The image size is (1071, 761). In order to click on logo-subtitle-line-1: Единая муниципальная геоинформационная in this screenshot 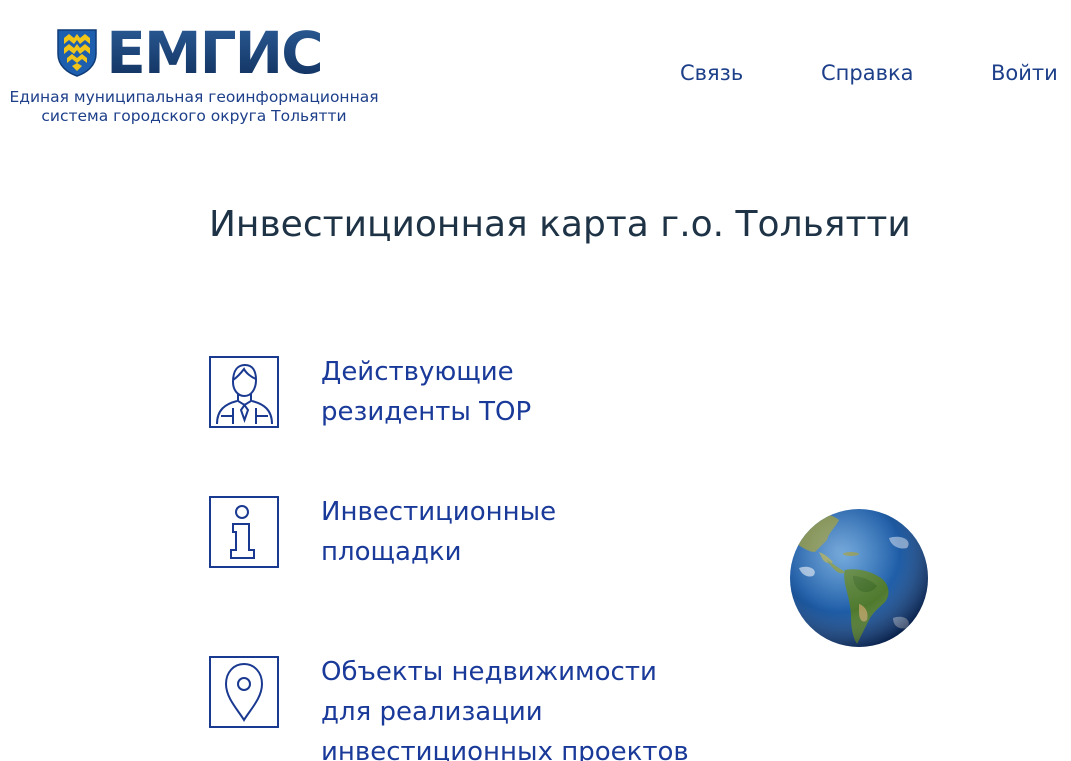, I will do `click(194, 97)`.